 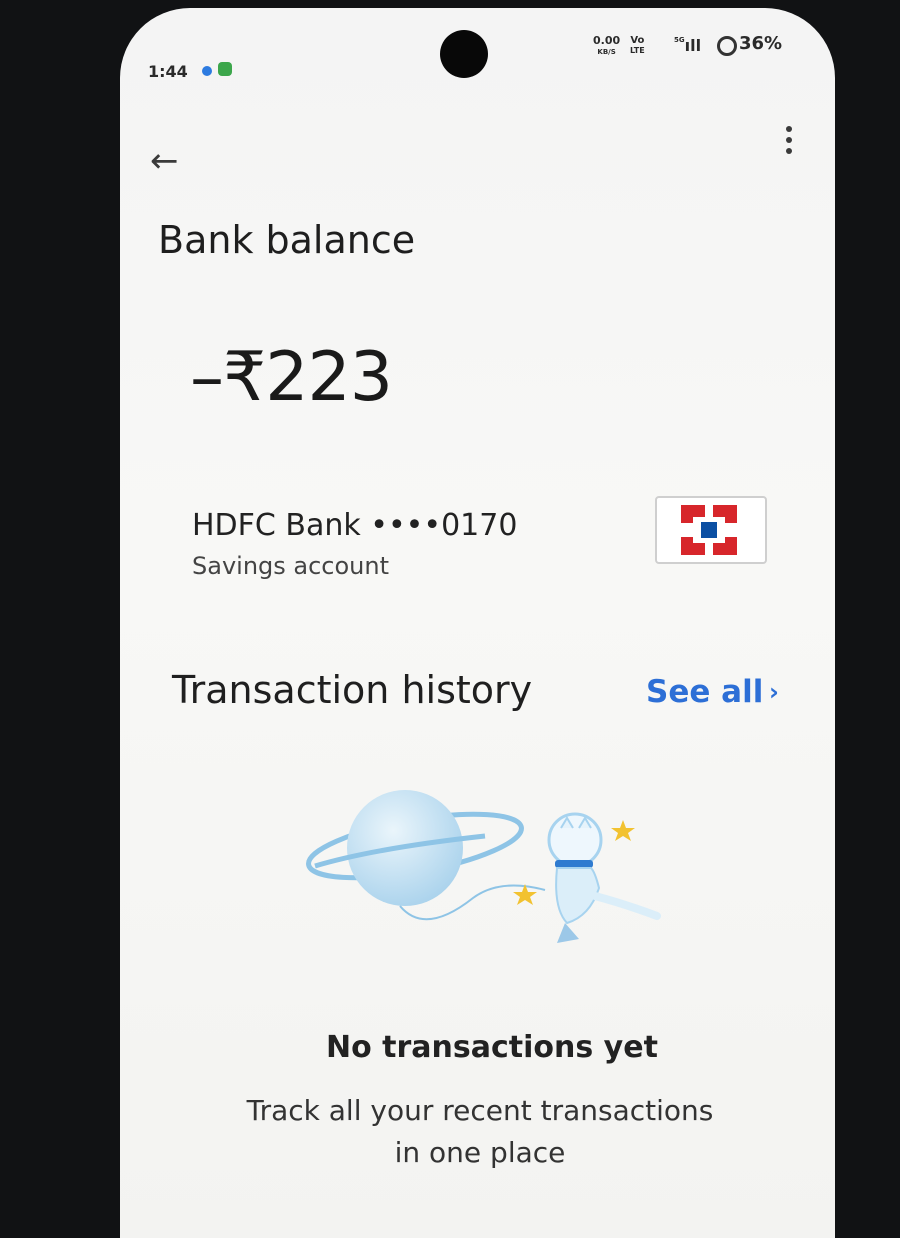 I want to click on arrow-left-icon: ←, so click(x=164, y=161).